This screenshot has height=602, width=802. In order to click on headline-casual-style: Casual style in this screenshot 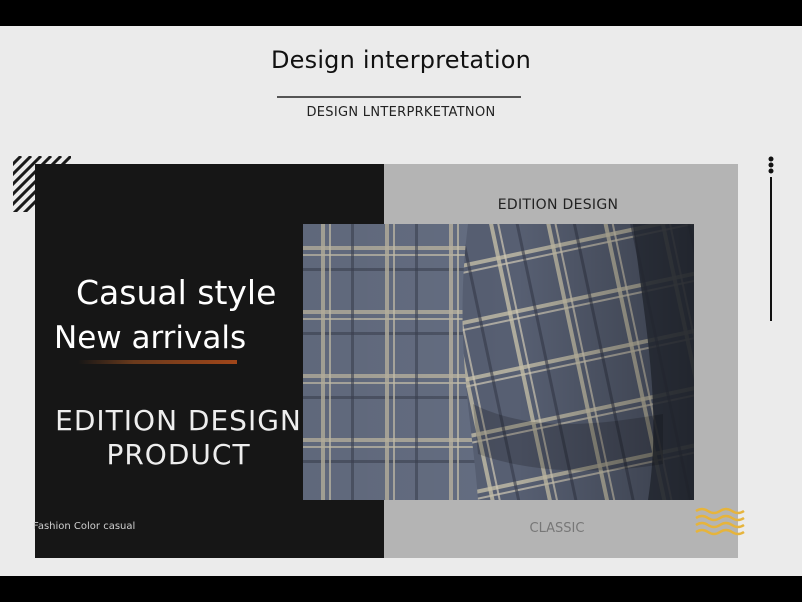, I will do `click(176, 292)`.